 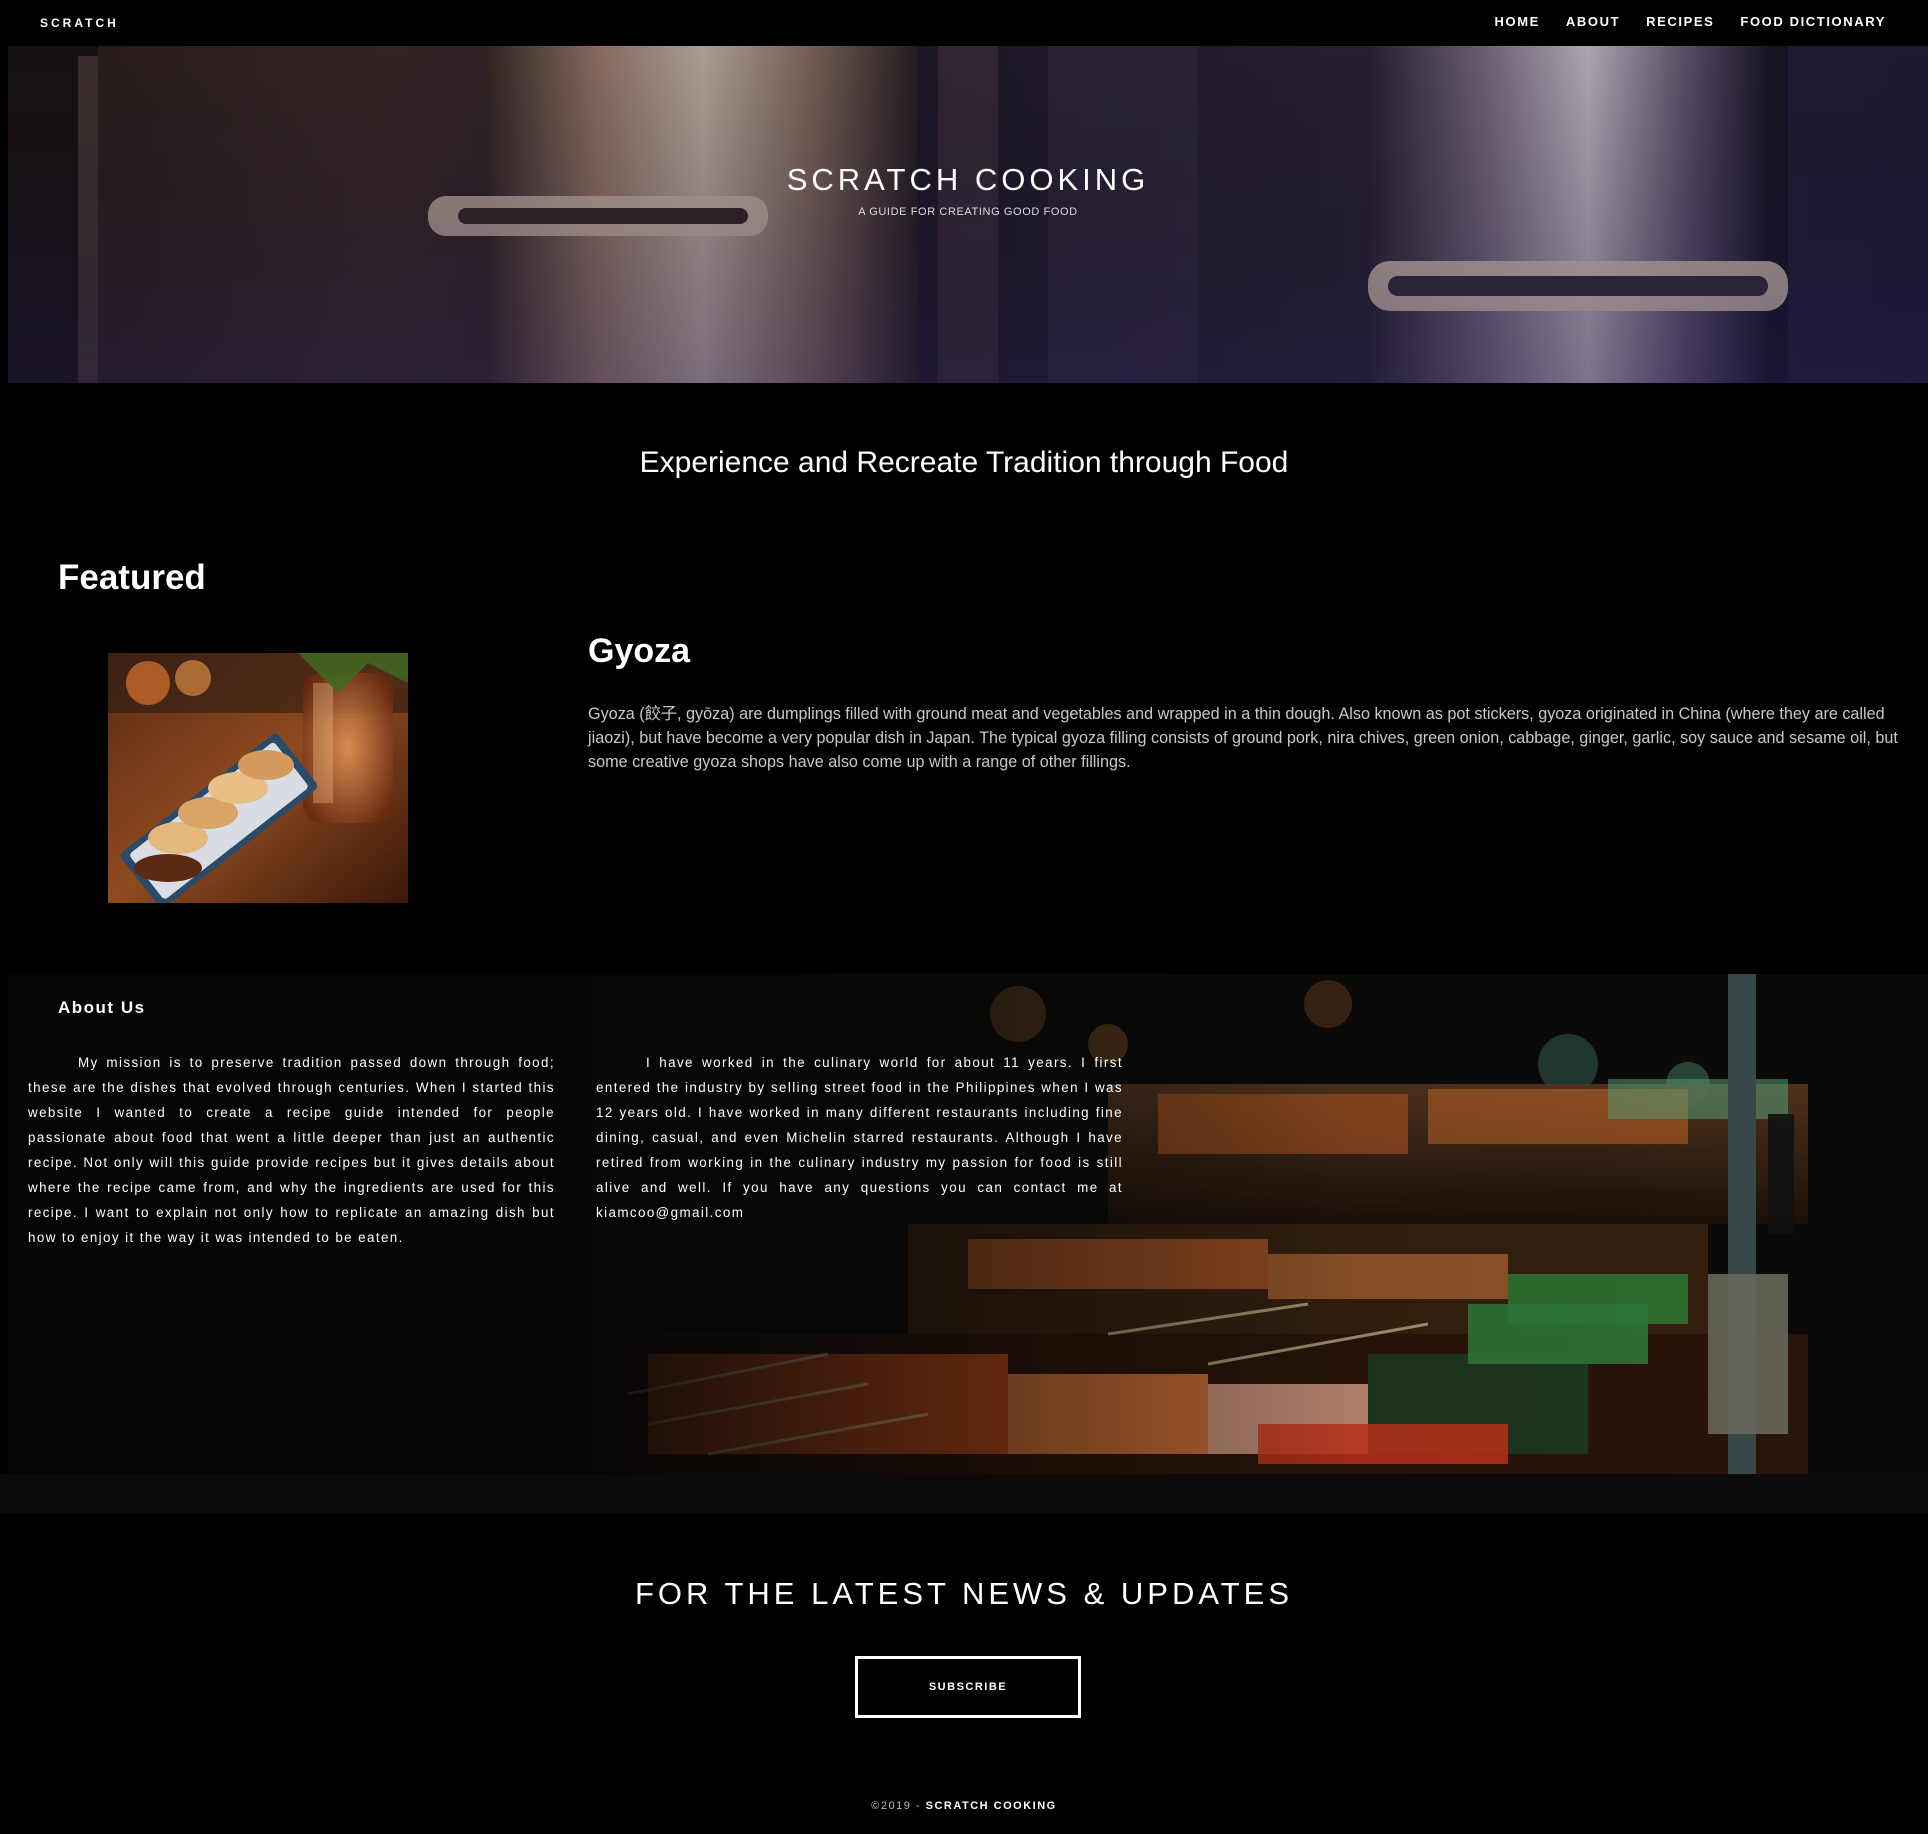 What do you see at coordinates (132, 577) in the screenshot?
I see `featured-heading: Featured` at bounding box center [132, 577].